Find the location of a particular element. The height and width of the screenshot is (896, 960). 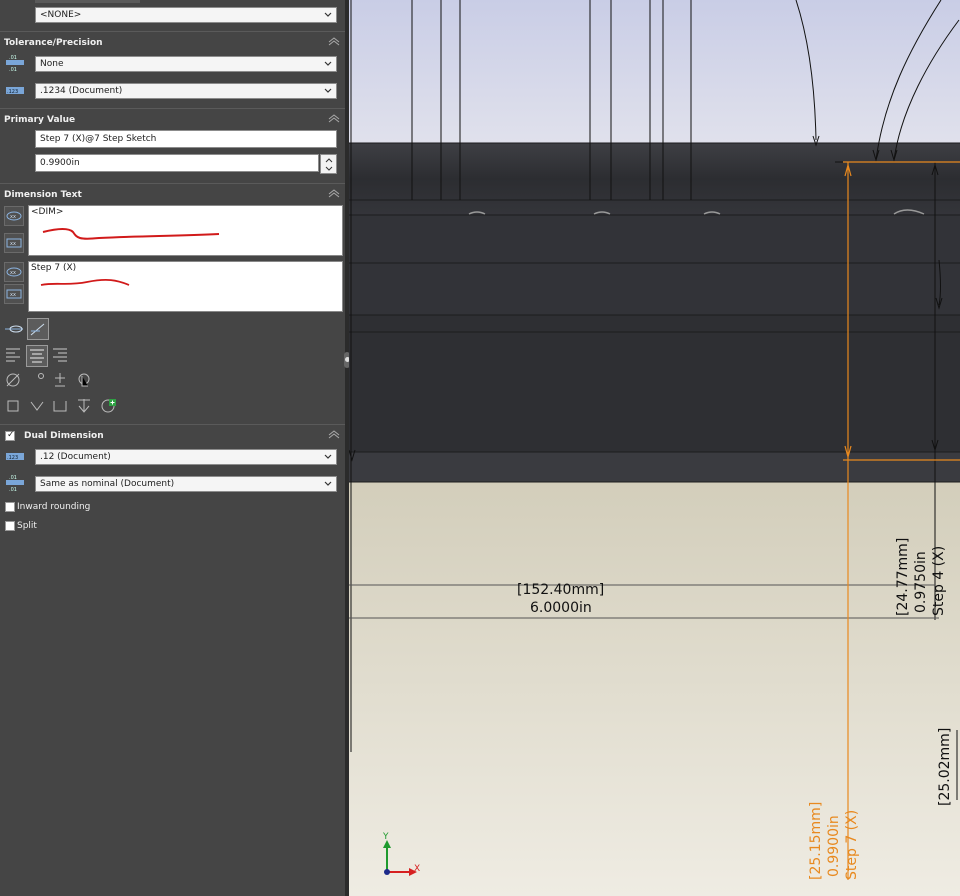

depth-icon is located at coordinates (84, 406).